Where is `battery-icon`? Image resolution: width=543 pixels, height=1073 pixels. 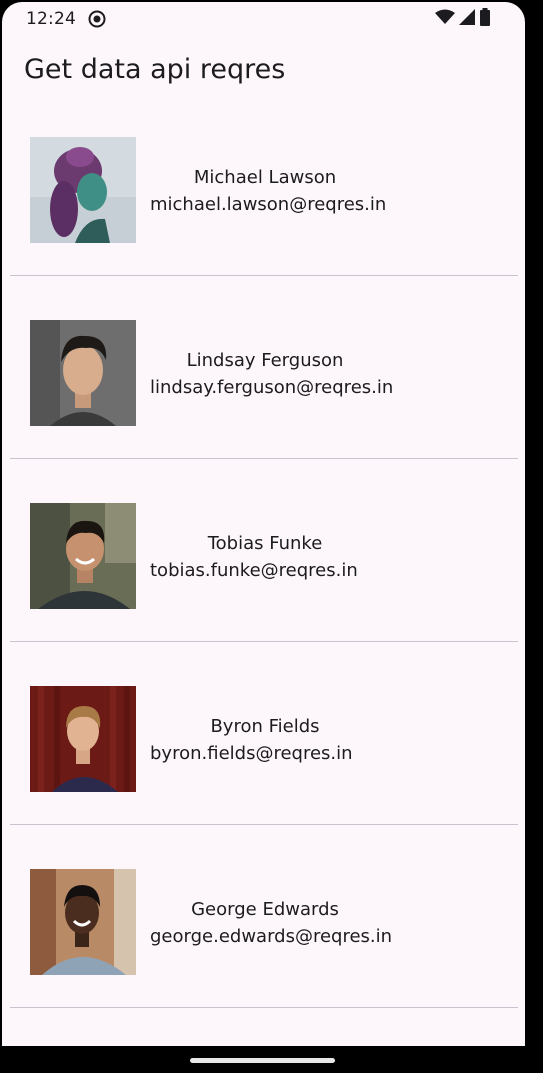 battery-icon is located at coordinates (485, 19).